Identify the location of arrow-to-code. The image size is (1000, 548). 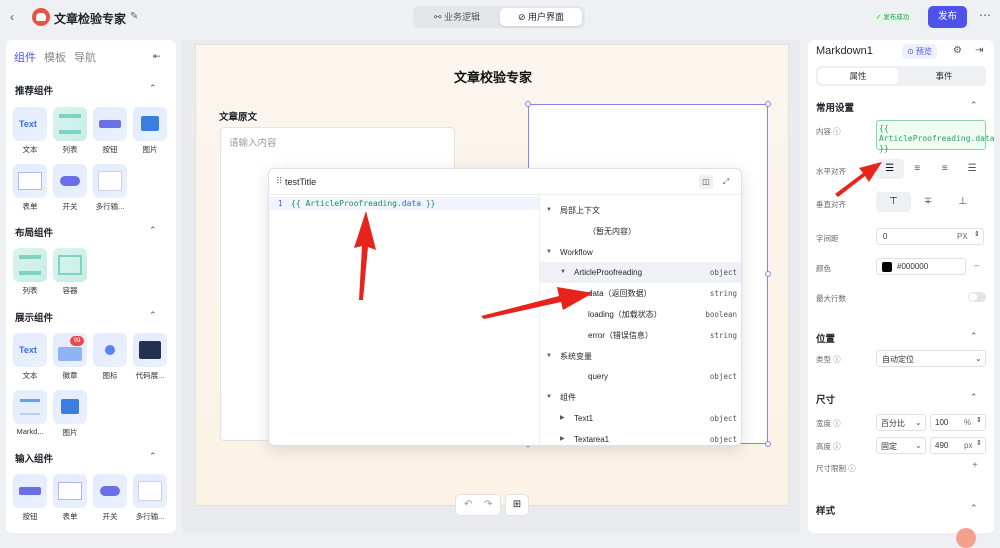
(365, 255).